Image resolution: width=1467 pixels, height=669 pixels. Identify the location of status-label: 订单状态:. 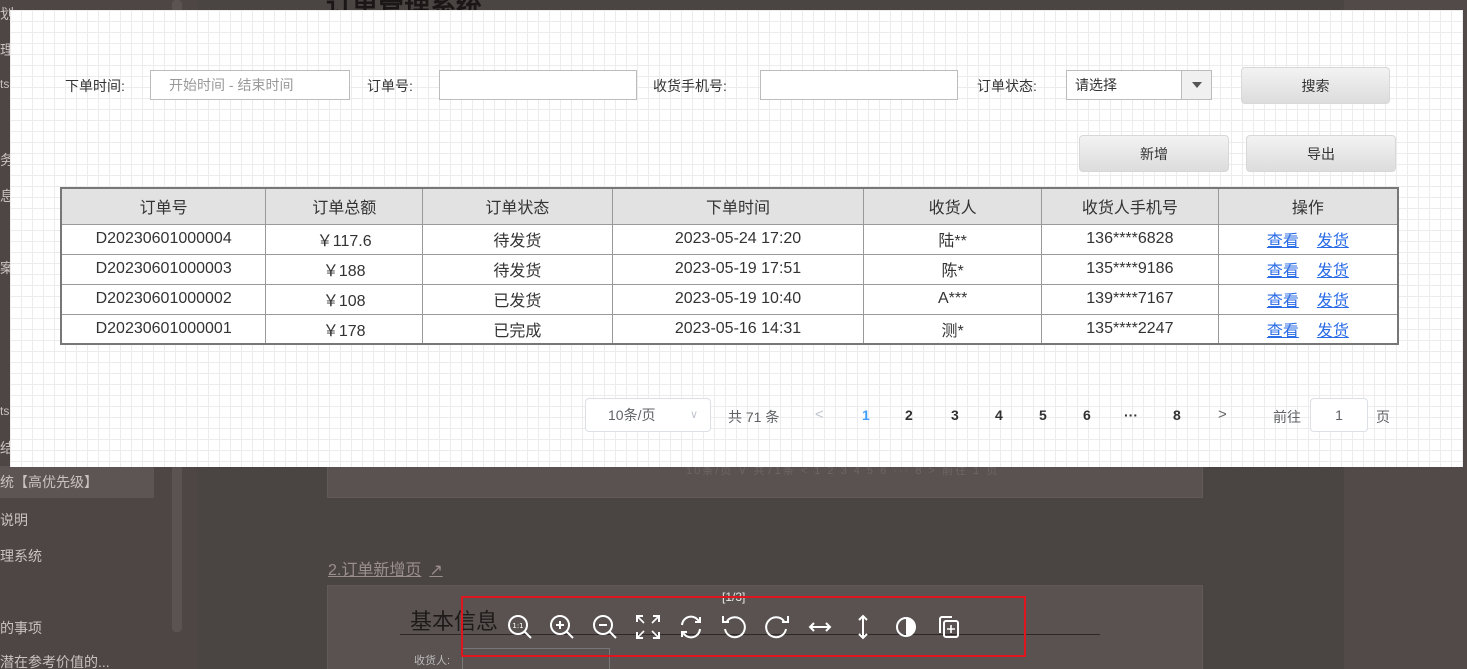
(1007, 86).